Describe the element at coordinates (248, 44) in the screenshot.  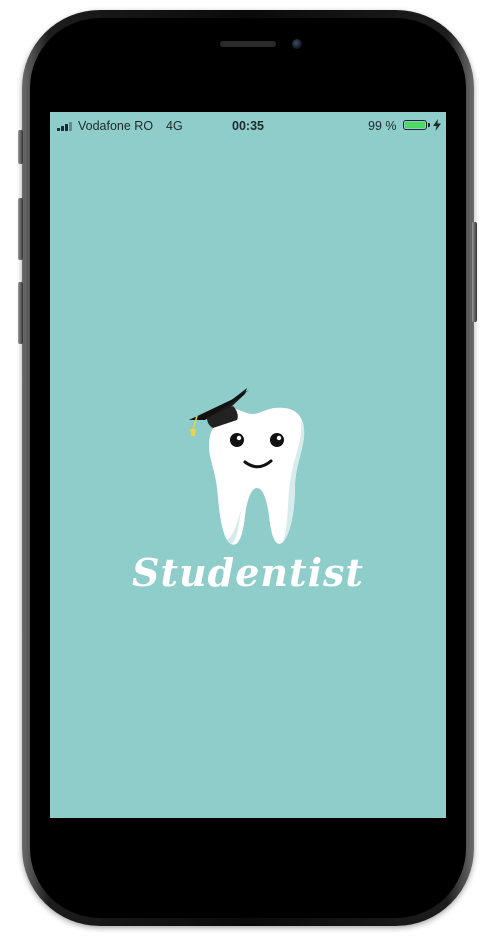
I see `earpiece-speaker` at that location.